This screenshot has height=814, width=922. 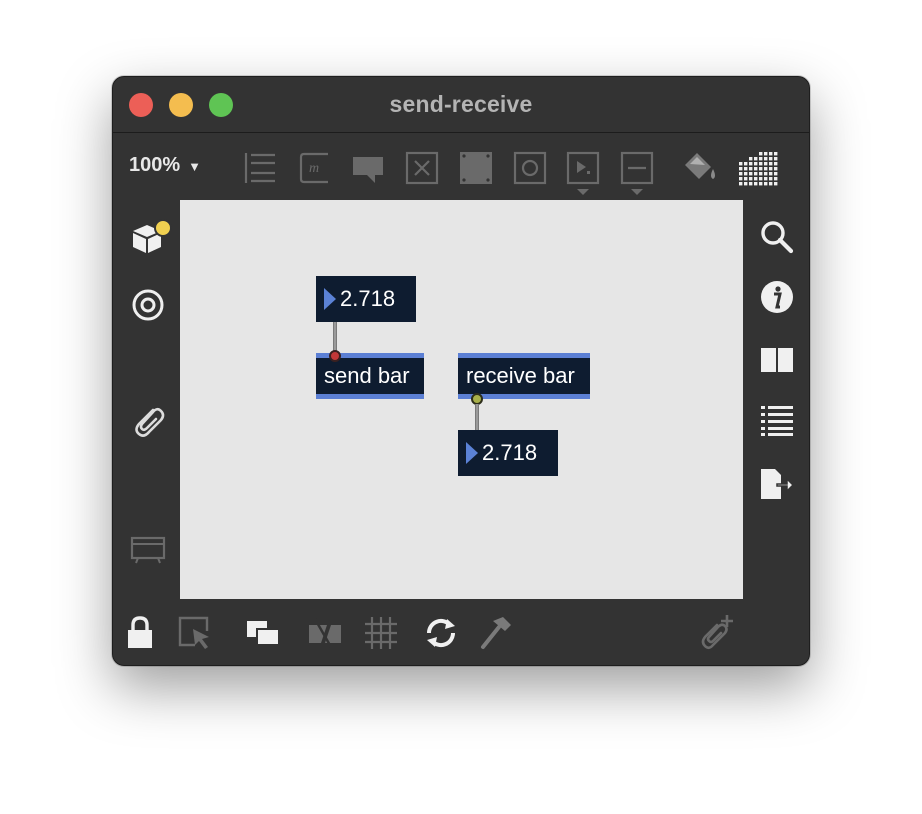 I want to click on zoom-level: 100%, so click(x=155, y=165).